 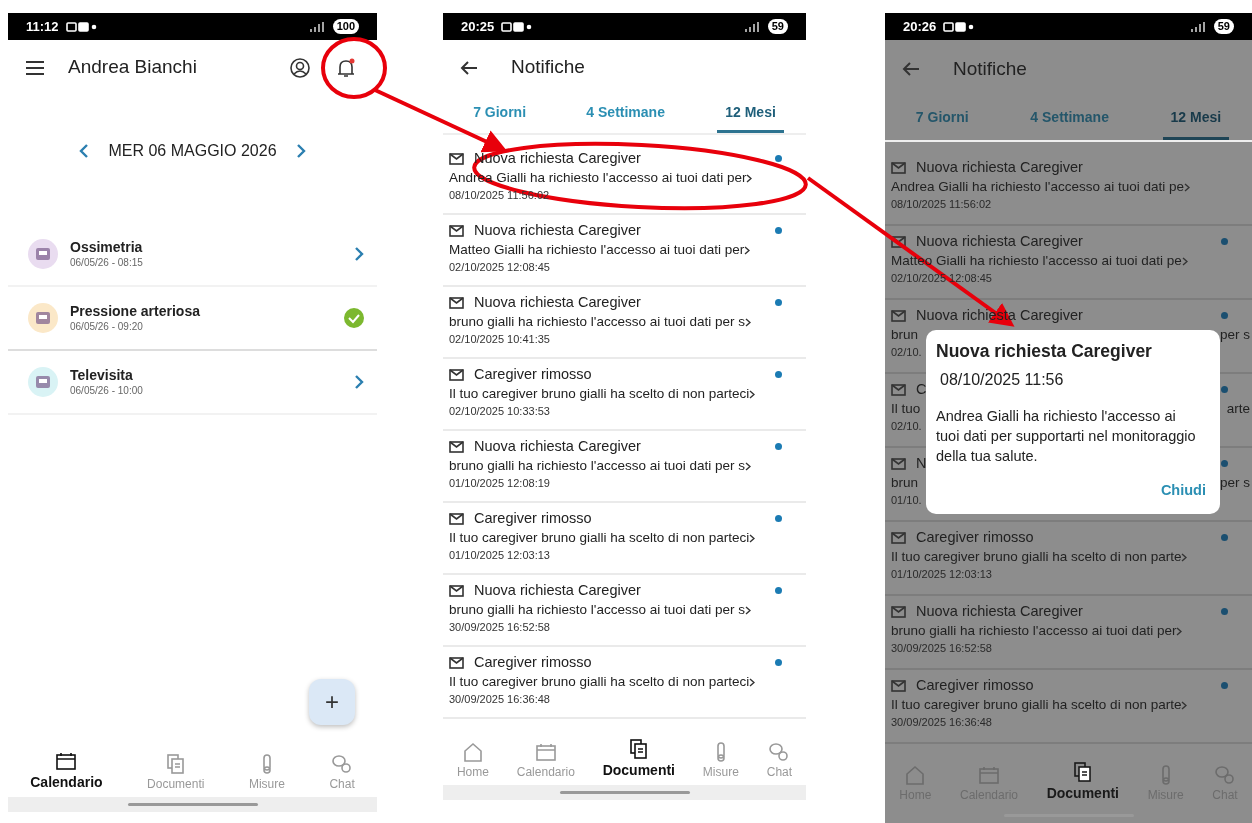 I want to click on notification-row: Caregiver rimosso Il tuo caregiver bruno gialli ha scelto di non parte 30/09/2025 16:36:48, so click(x=1068, y=707).